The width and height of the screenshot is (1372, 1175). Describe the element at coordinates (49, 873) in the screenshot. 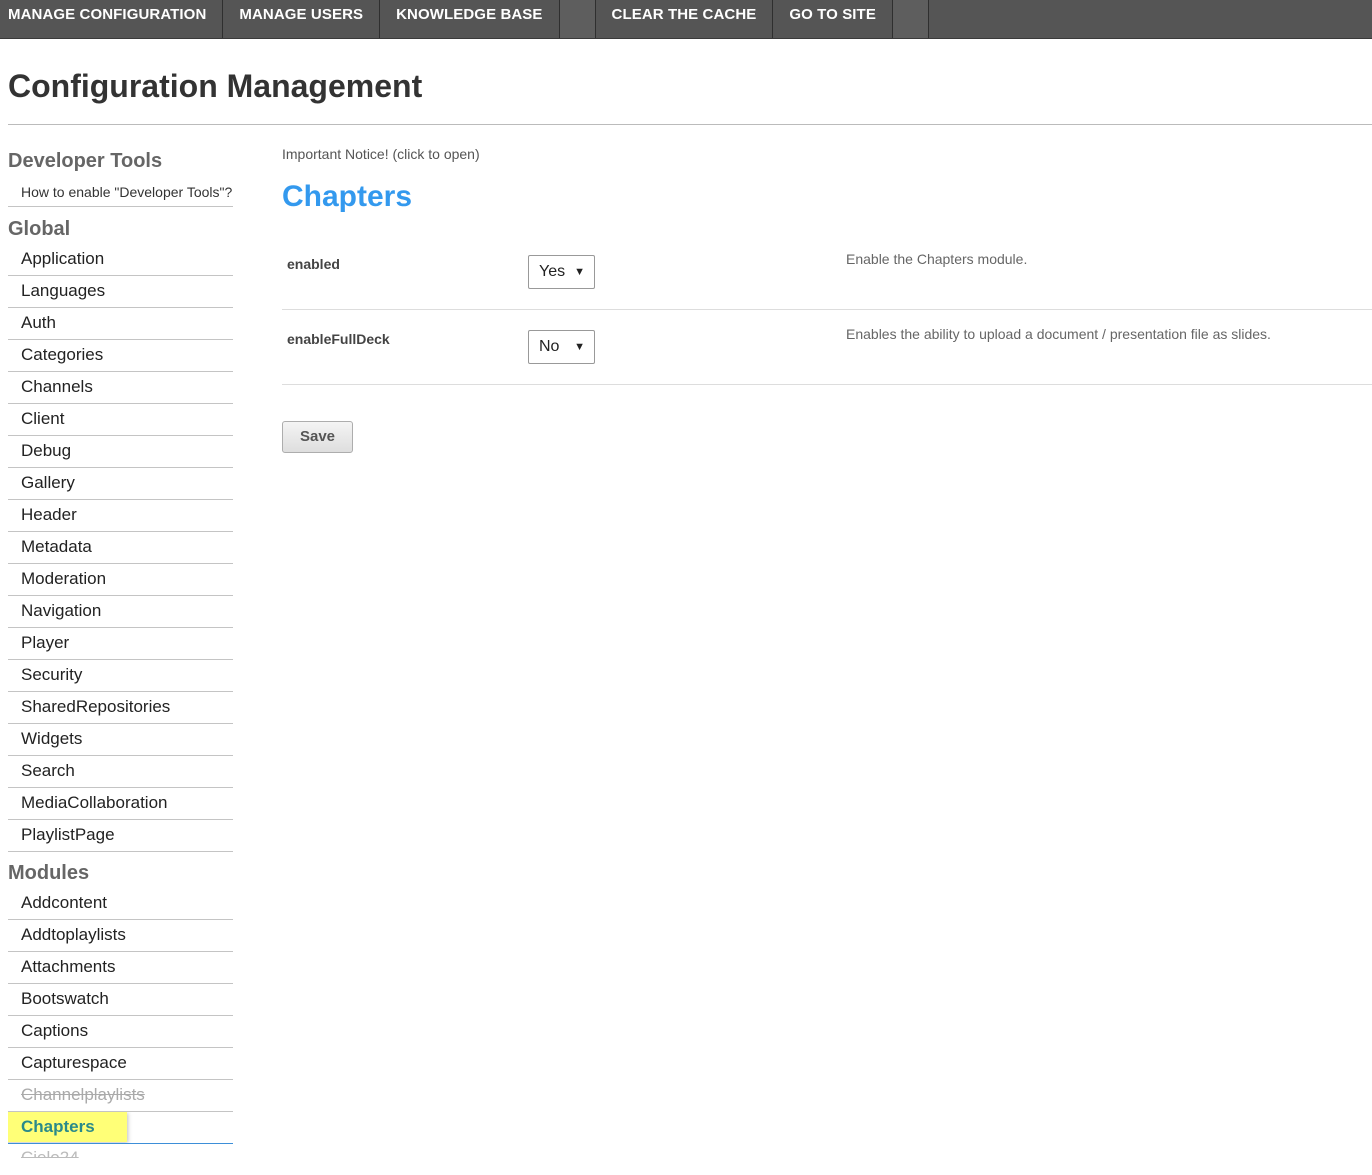

I see `sidebar-header-modules: Modules` at that location.